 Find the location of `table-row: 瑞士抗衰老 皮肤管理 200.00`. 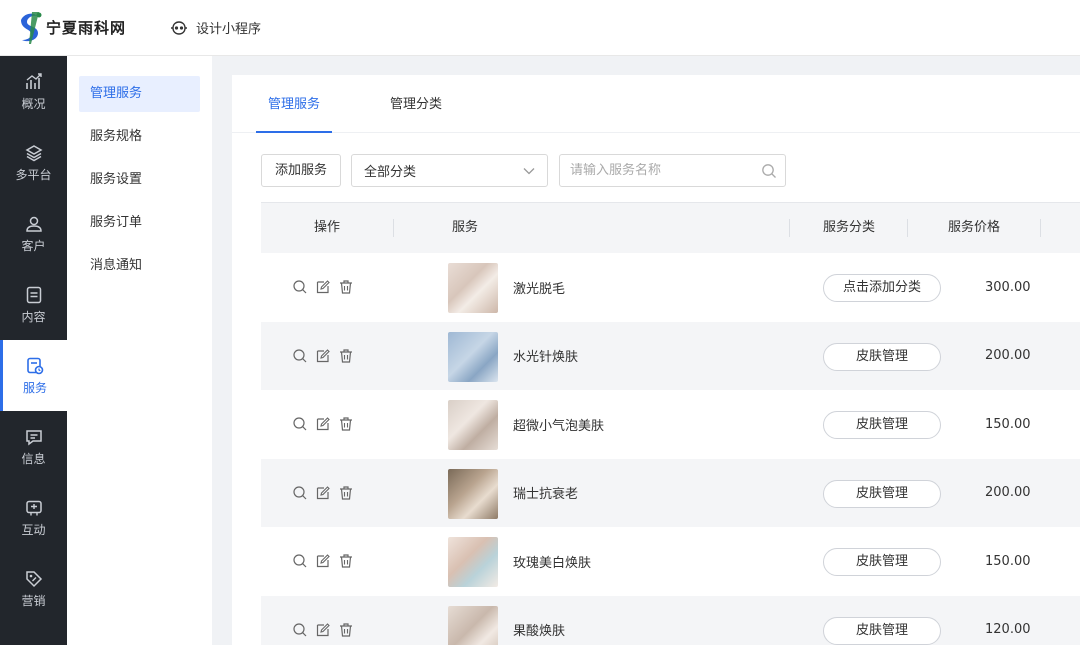

table-row: 瑞士抗衰老 皮肤管理 200.00 is located at coordinates (670, 492).